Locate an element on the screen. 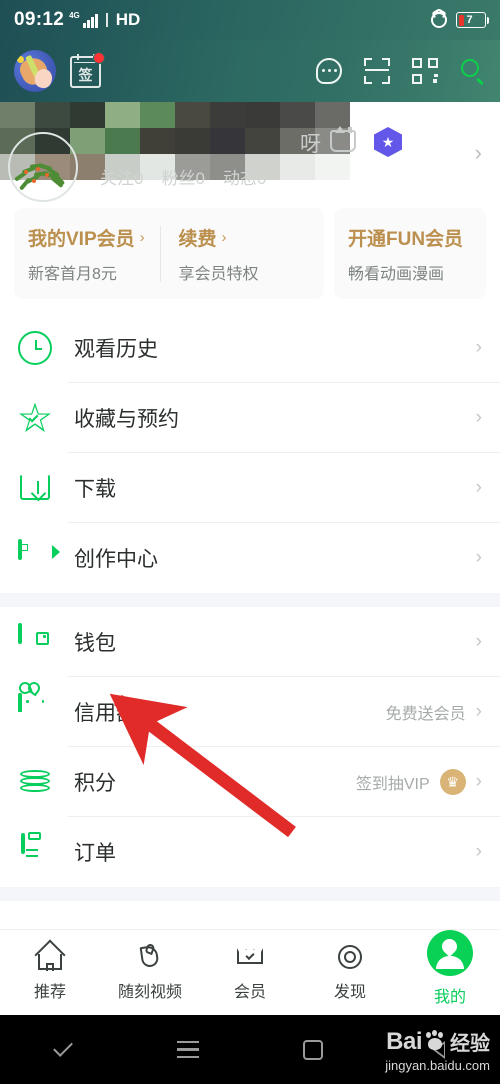 Image resolution: width=500 pixels, height=1084 pixels. menu-button is located at coordinates (187, 1049).